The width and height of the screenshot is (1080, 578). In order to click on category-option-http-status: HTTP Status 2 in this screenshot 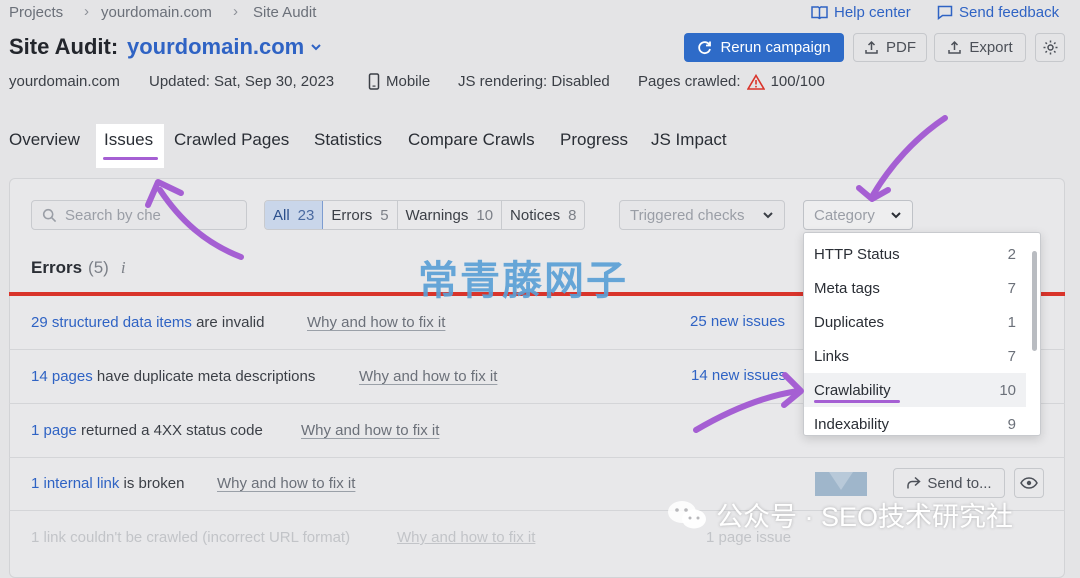, I will do `click(915, 254)`.